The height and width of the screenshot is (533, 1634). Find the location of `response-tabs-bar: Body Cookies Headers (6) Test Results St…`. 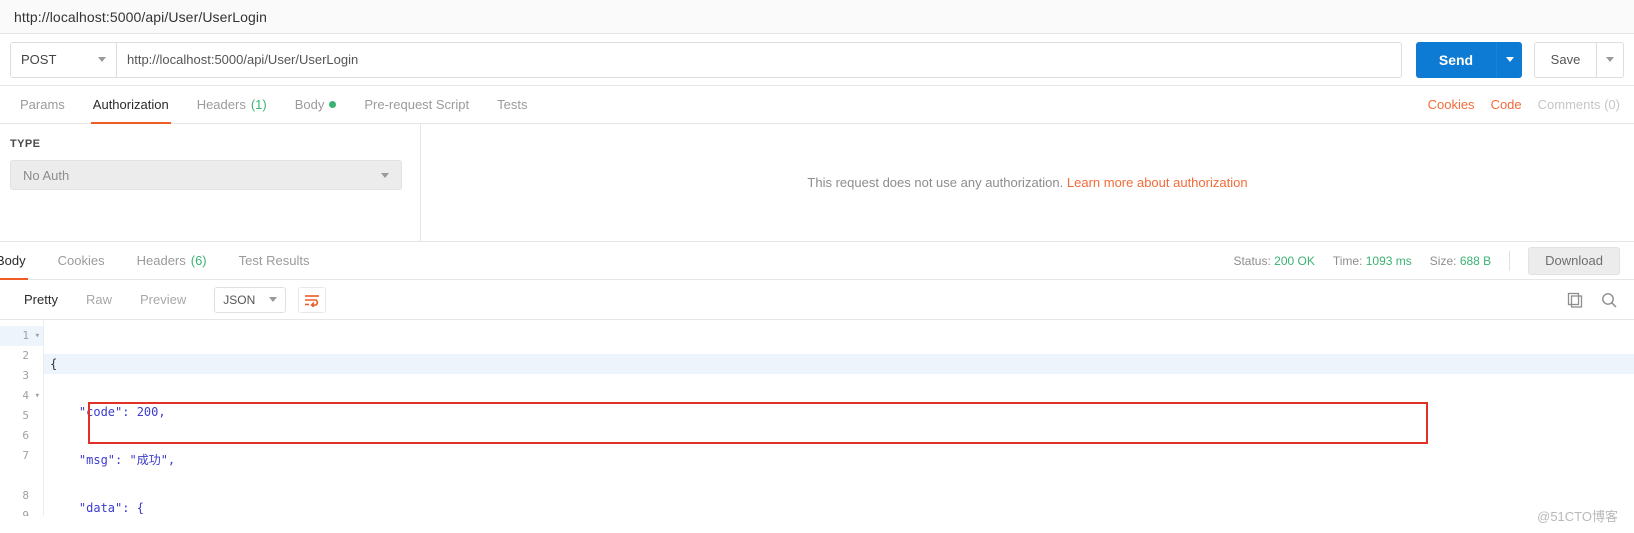

response-tabs-bar: Body Cookies Headers (6) Test Results St… is located at coordinates (817, 261).